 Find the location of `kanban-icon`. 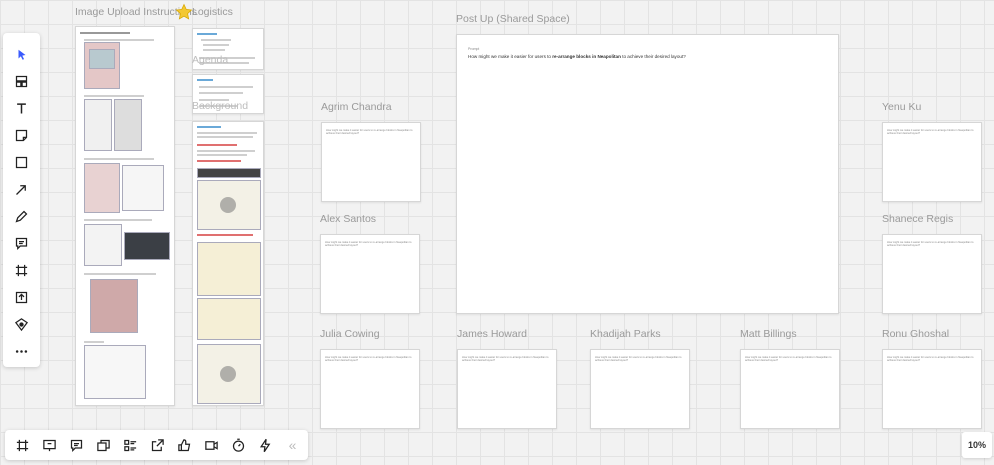

kanban-icon is located at coordinates (130, 445).